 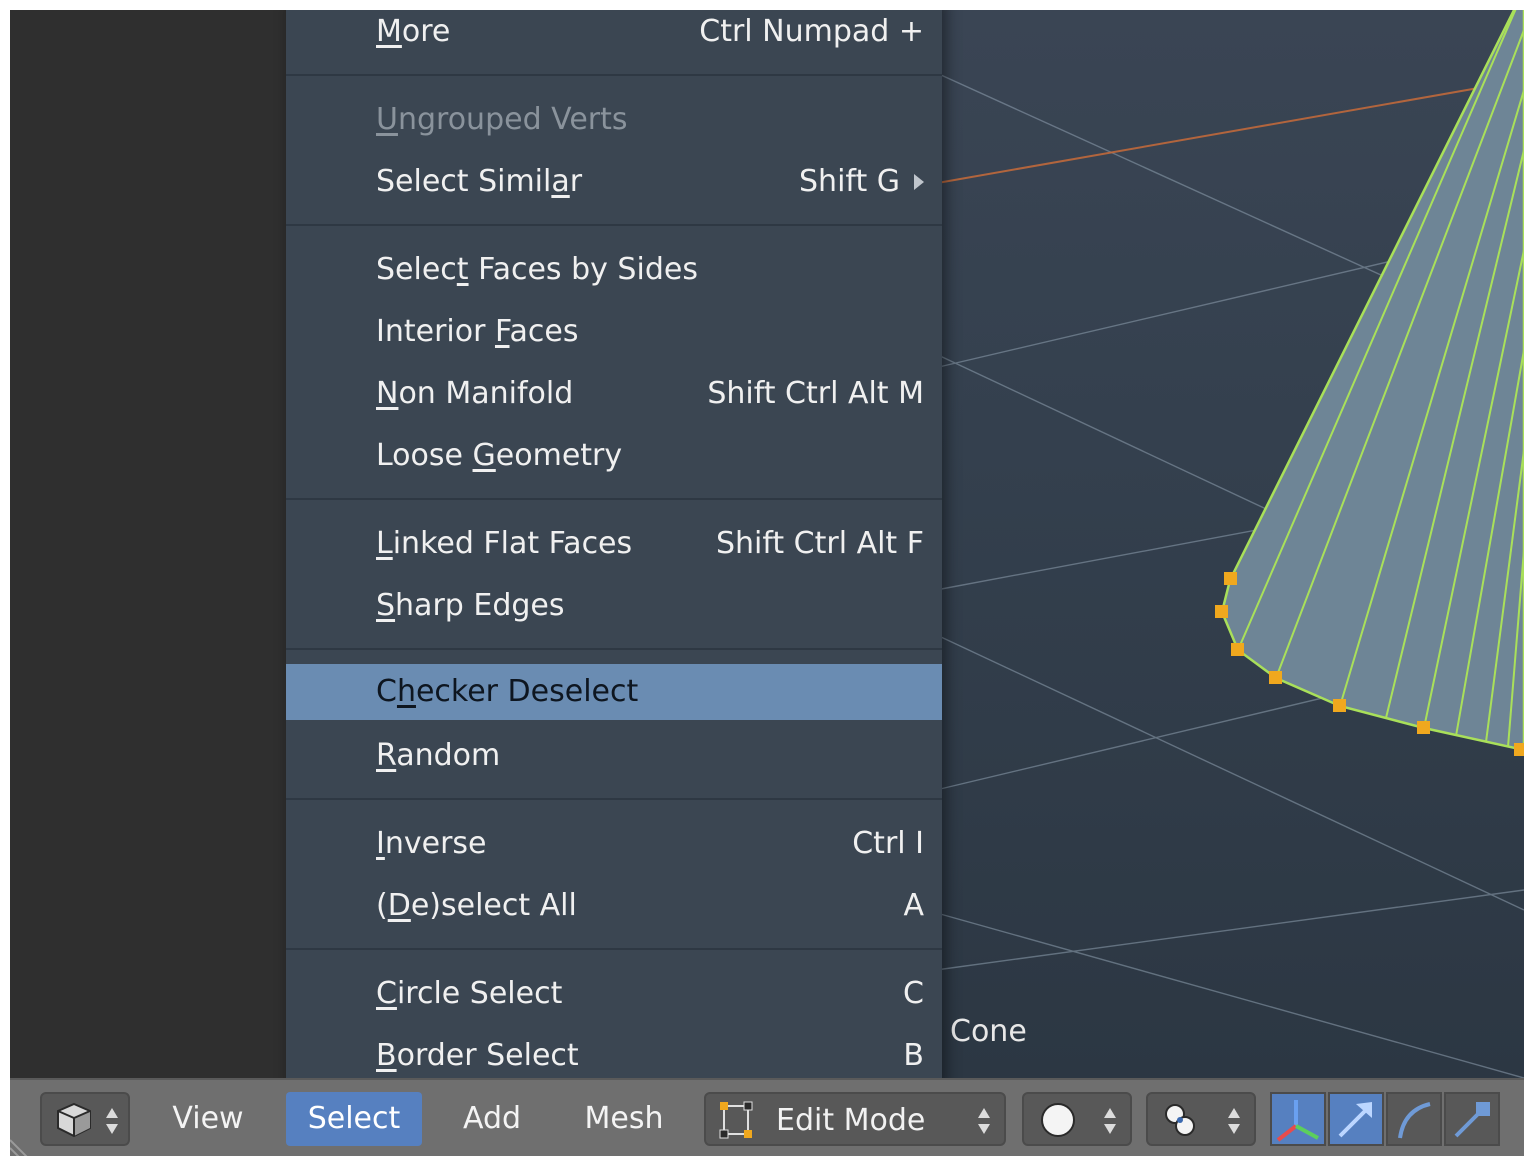 What do you see at coordinates (208, 1119) in the screenshot?
I see `menu-view: View` at bounding box center [208, 1119].